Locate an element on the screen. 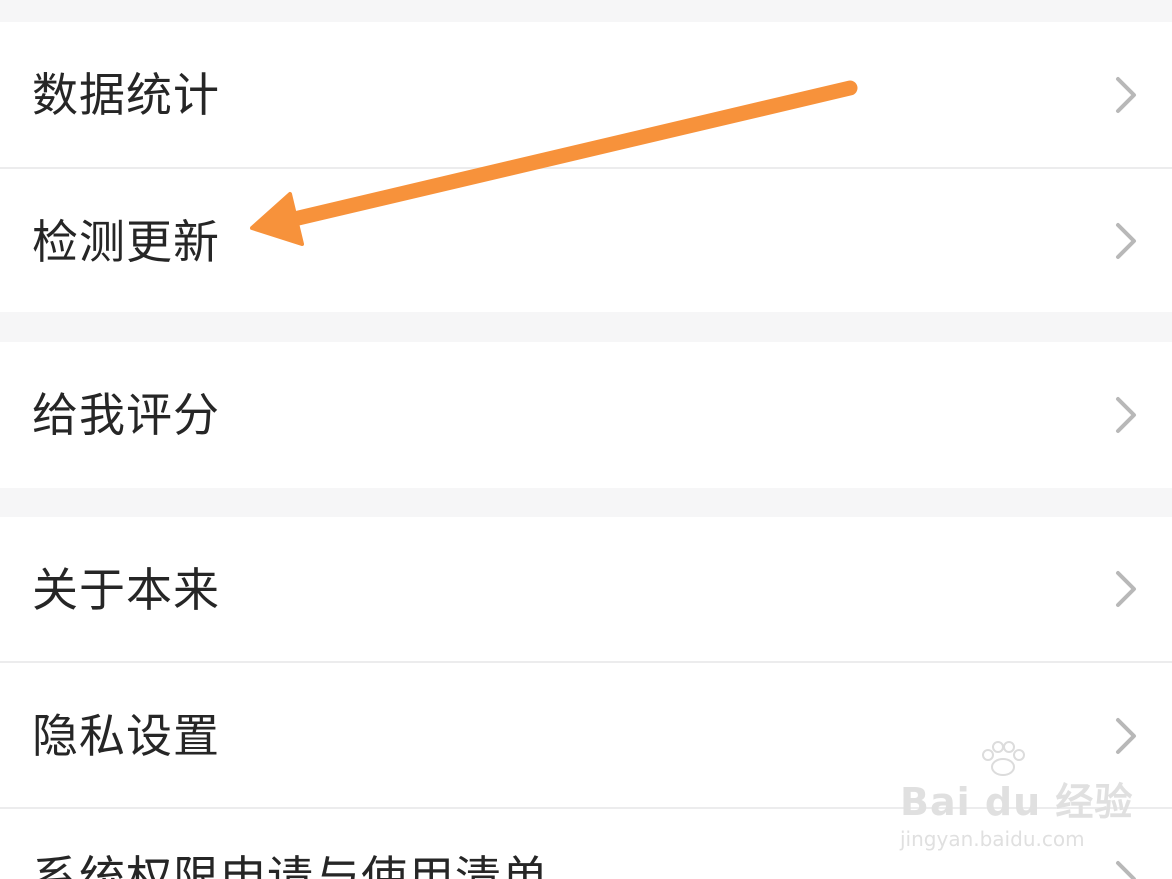 This screenshot has width=1172, height=879. watermark-brand: Bai du 经验 is located at coordinates (1017, 802).